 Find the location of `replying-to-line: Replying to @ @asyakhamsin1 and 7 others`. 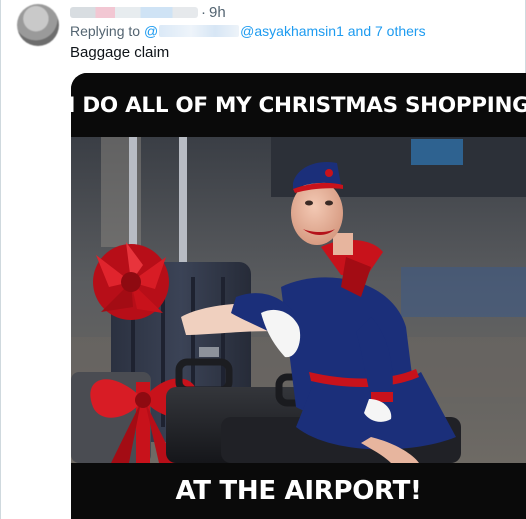

replying-to-line: Replying to @ @asyakhamsin1 and 7 others is located at coordinates (248, 31).